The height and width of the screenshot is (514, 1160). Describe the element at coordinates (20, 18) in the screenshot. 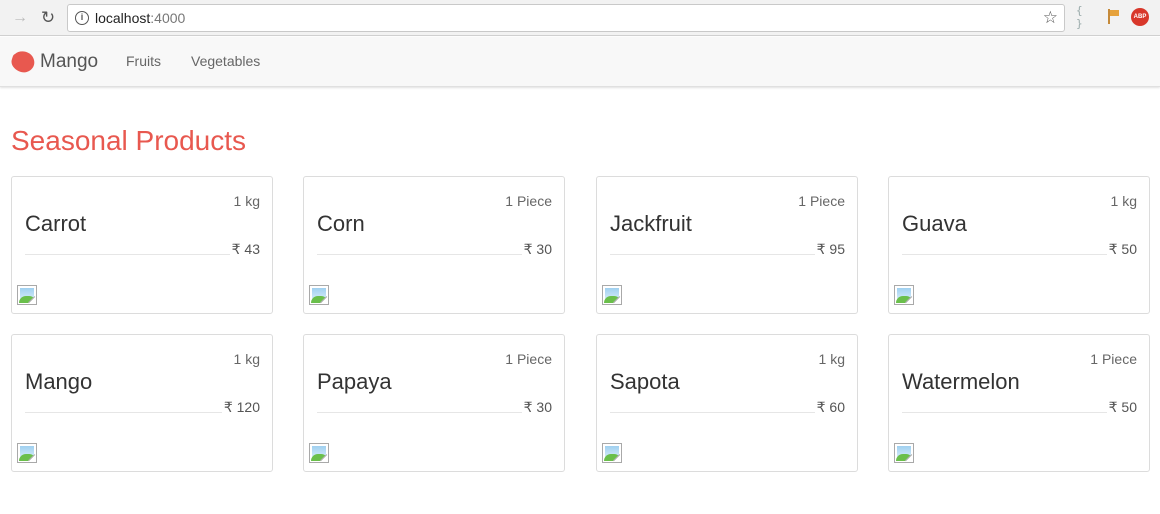

I see `back-arrow-icon: →` at that location.